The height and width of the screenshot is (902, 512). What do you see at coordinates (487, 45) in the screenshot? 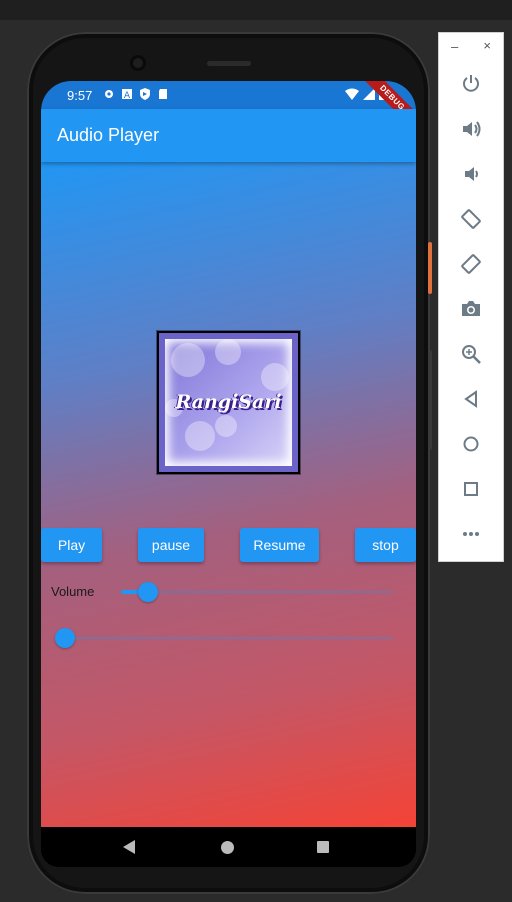
I see `close-button: ×` at bounding box center [487, 45].